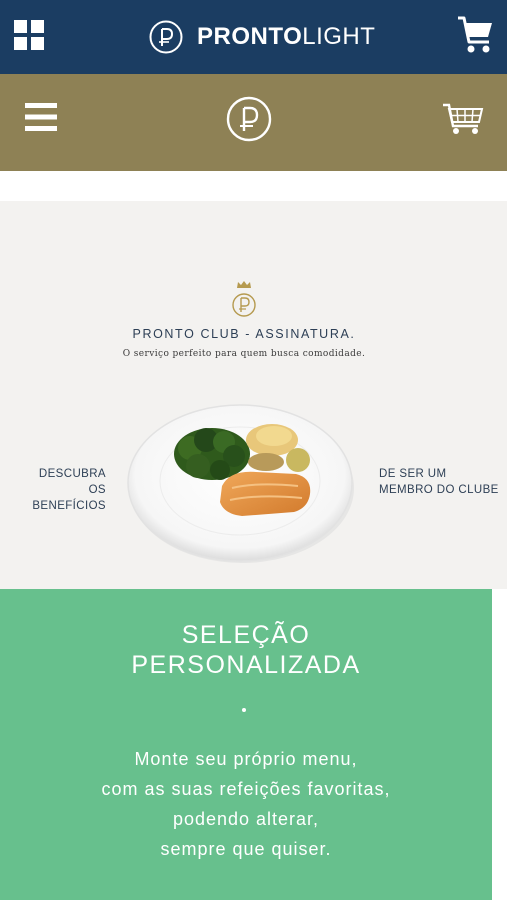 The width and height of the screenshot is (507, 900). I want to click on brand-name: PRONTOLIGHT, so click(286, 37).